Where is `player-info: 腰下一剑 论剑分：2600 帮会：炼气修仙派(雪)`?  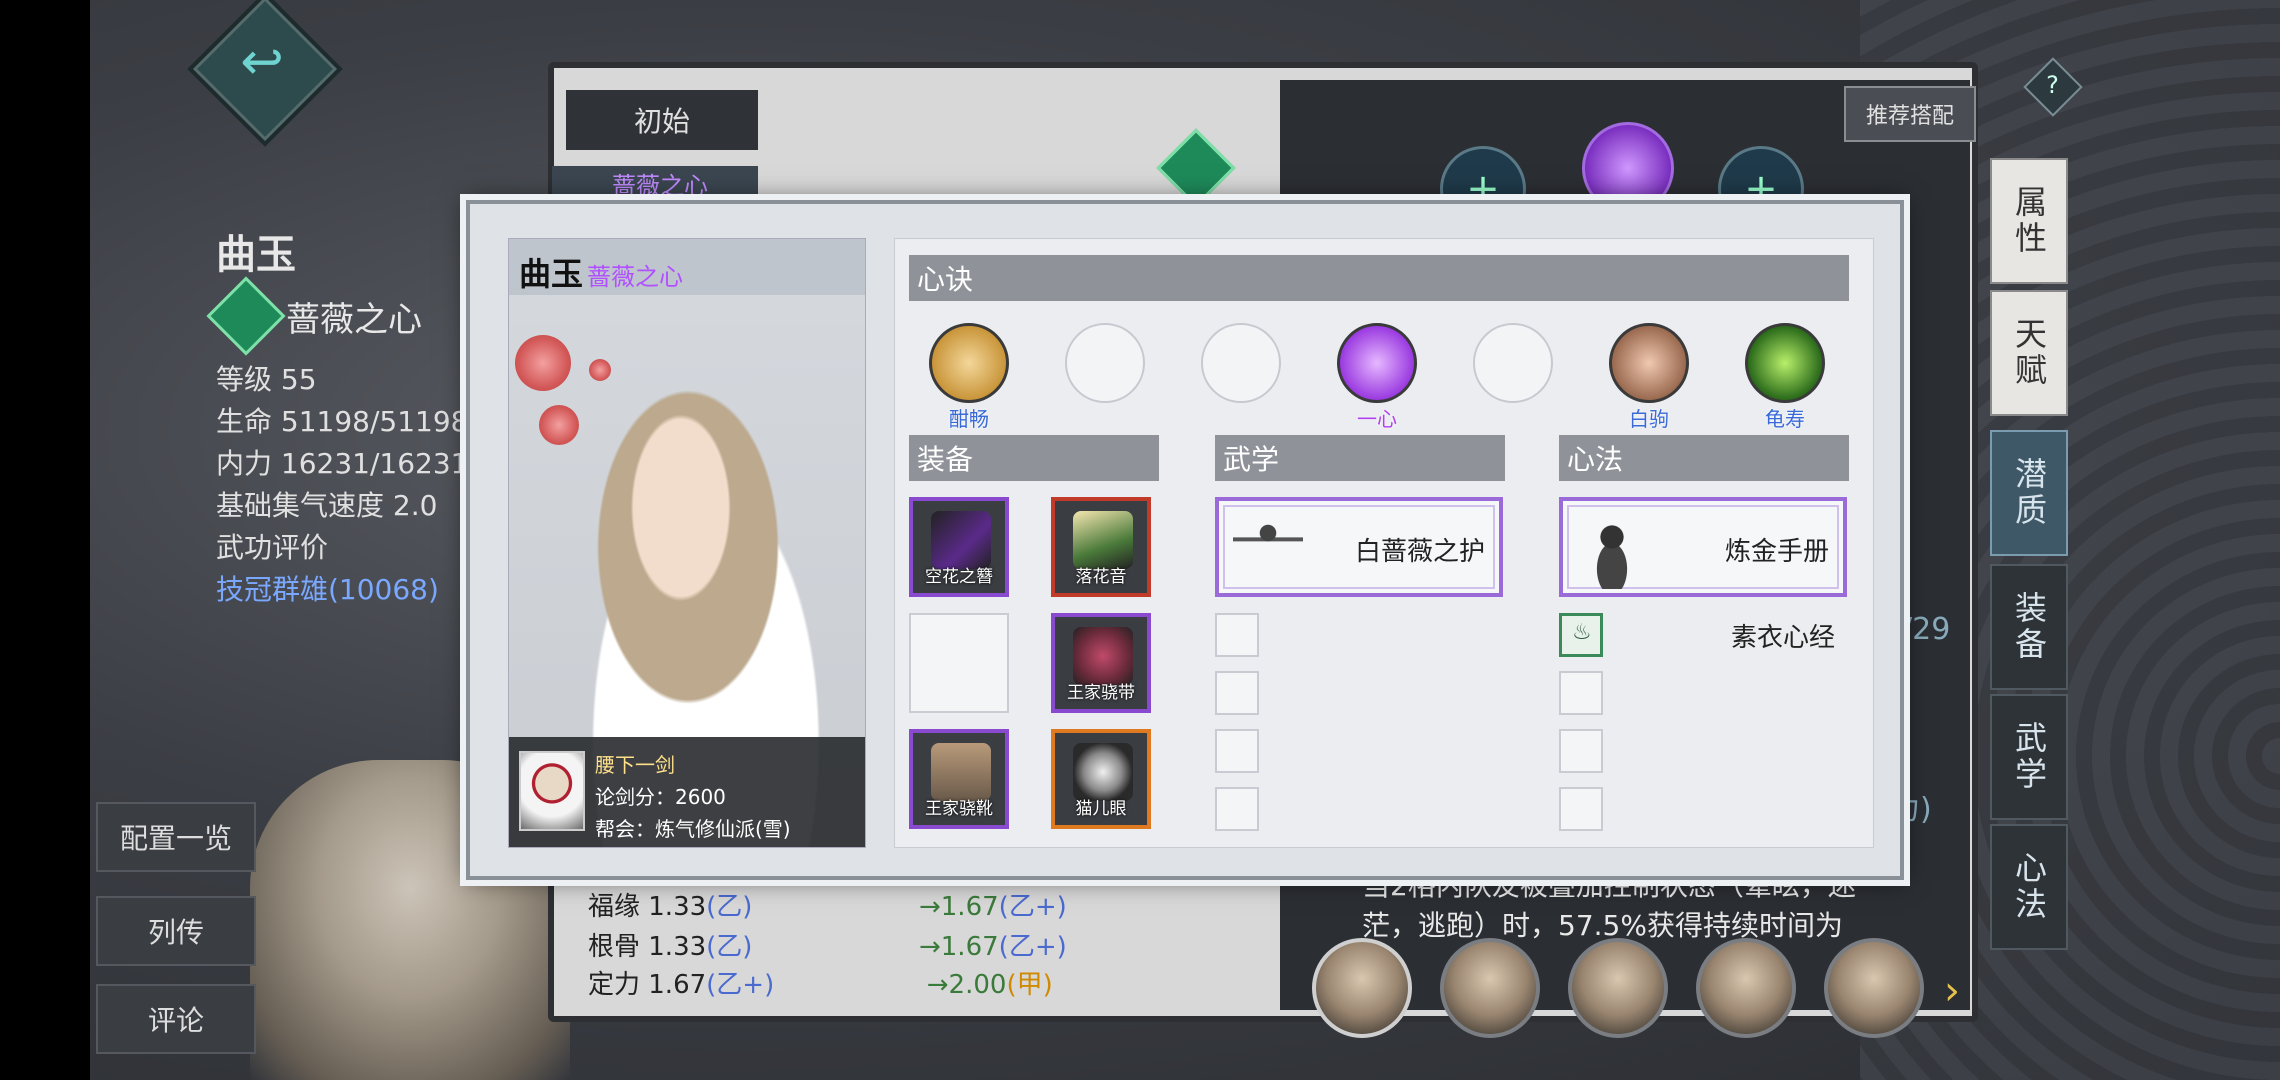
player-info: 腰下一剑 论剑分：2600 帮会：炼气修仙派(雪) is located at coordinates (687, 792).